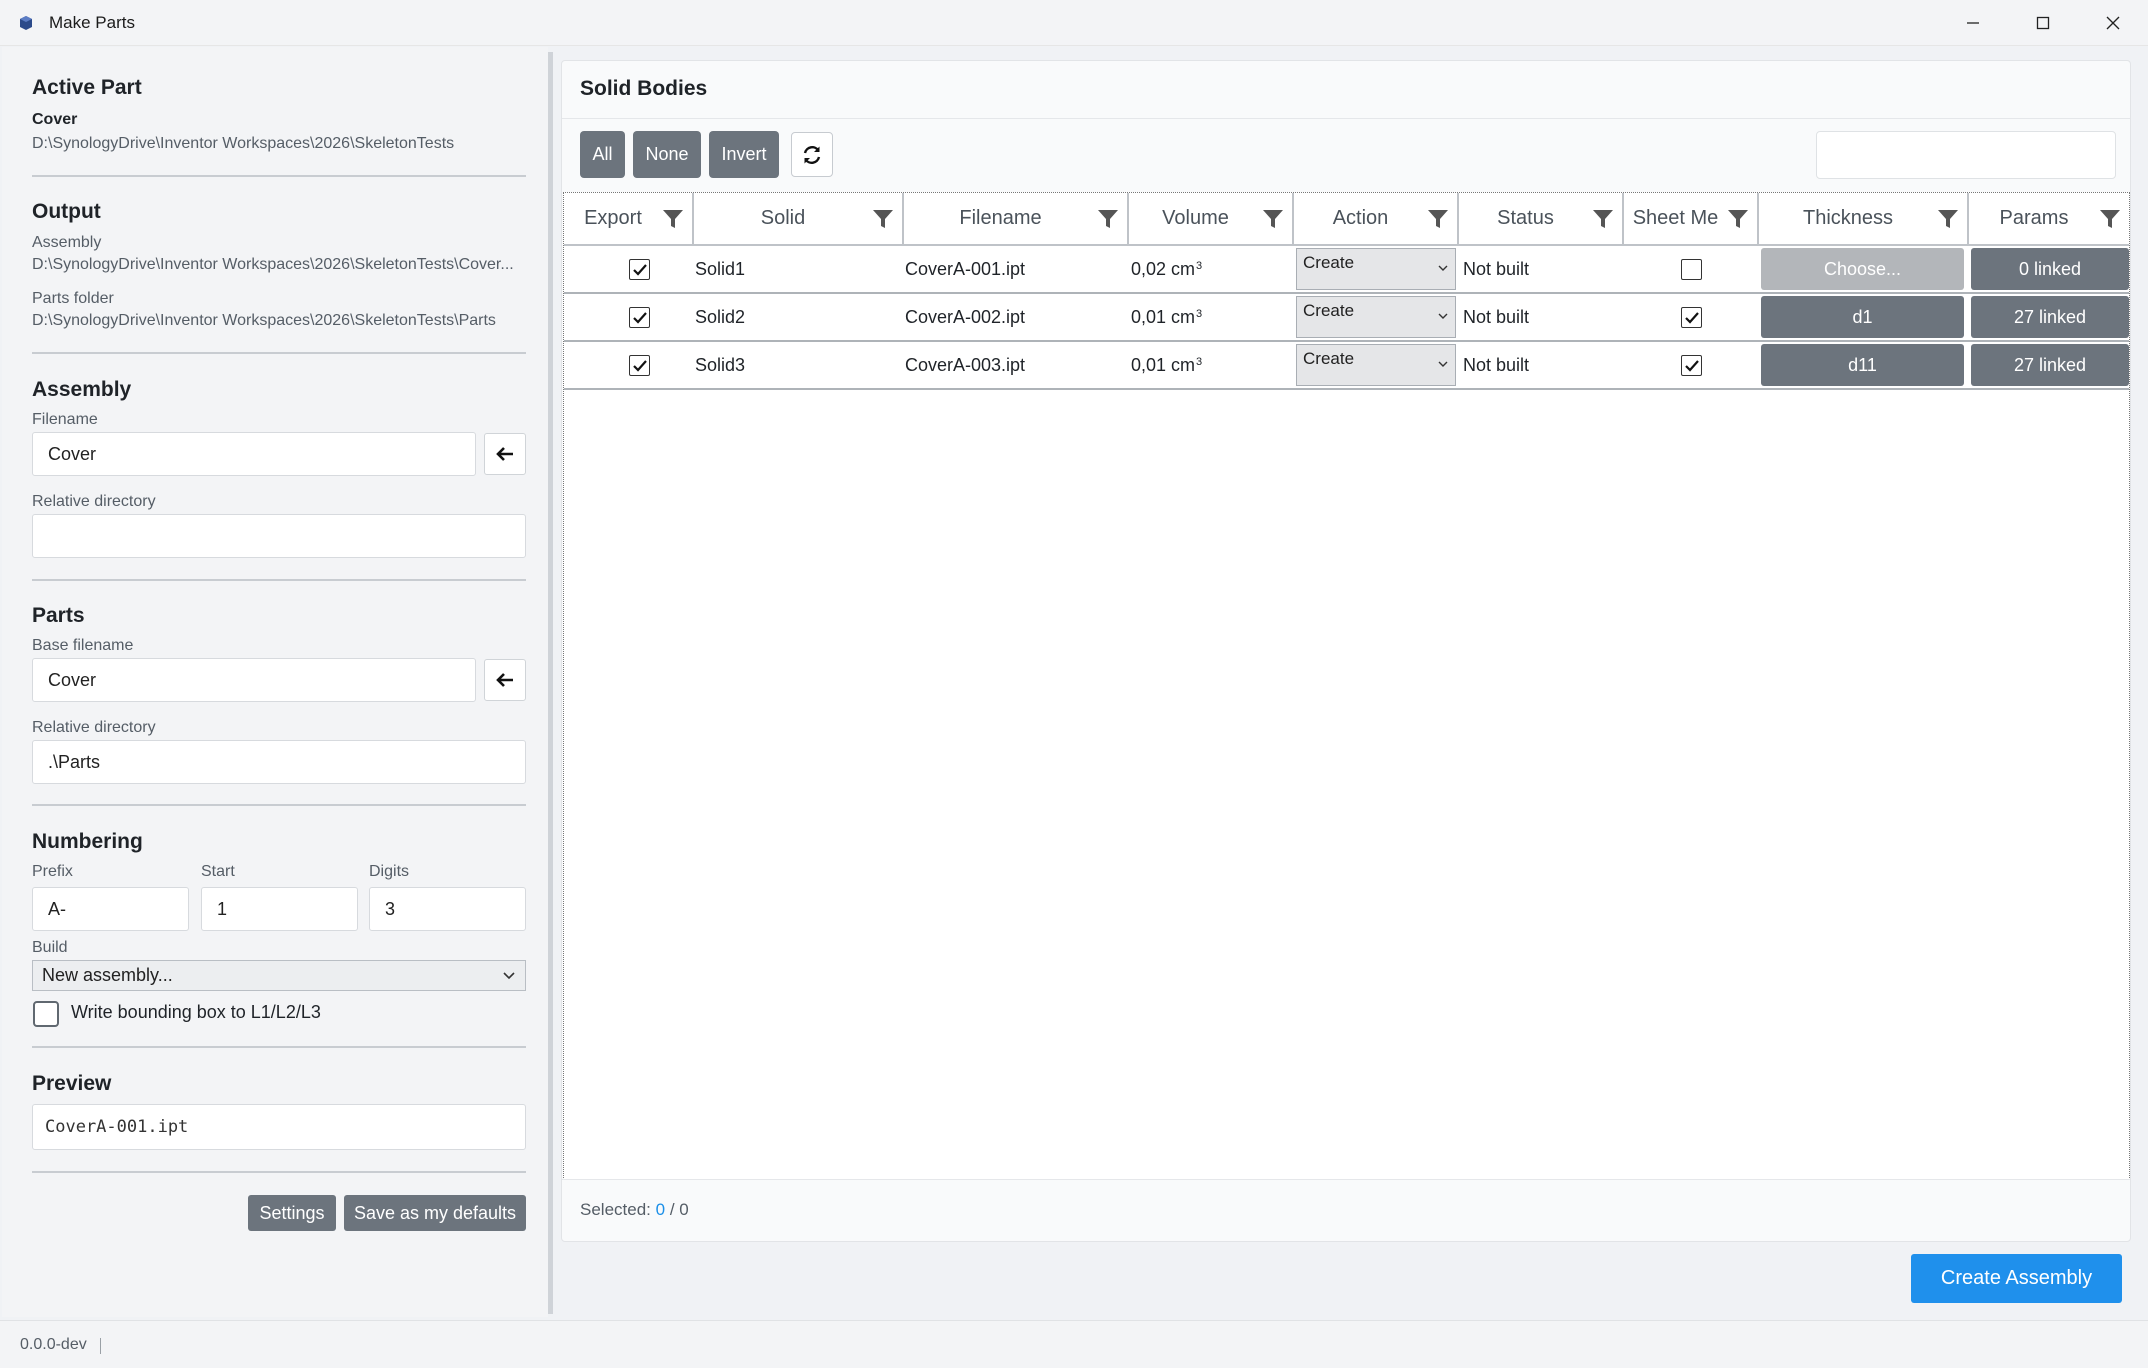 Image resolution: width=2148 pixels, height=1368 pixels. I want to click on column-header-action: Action, so click(1376, 218).